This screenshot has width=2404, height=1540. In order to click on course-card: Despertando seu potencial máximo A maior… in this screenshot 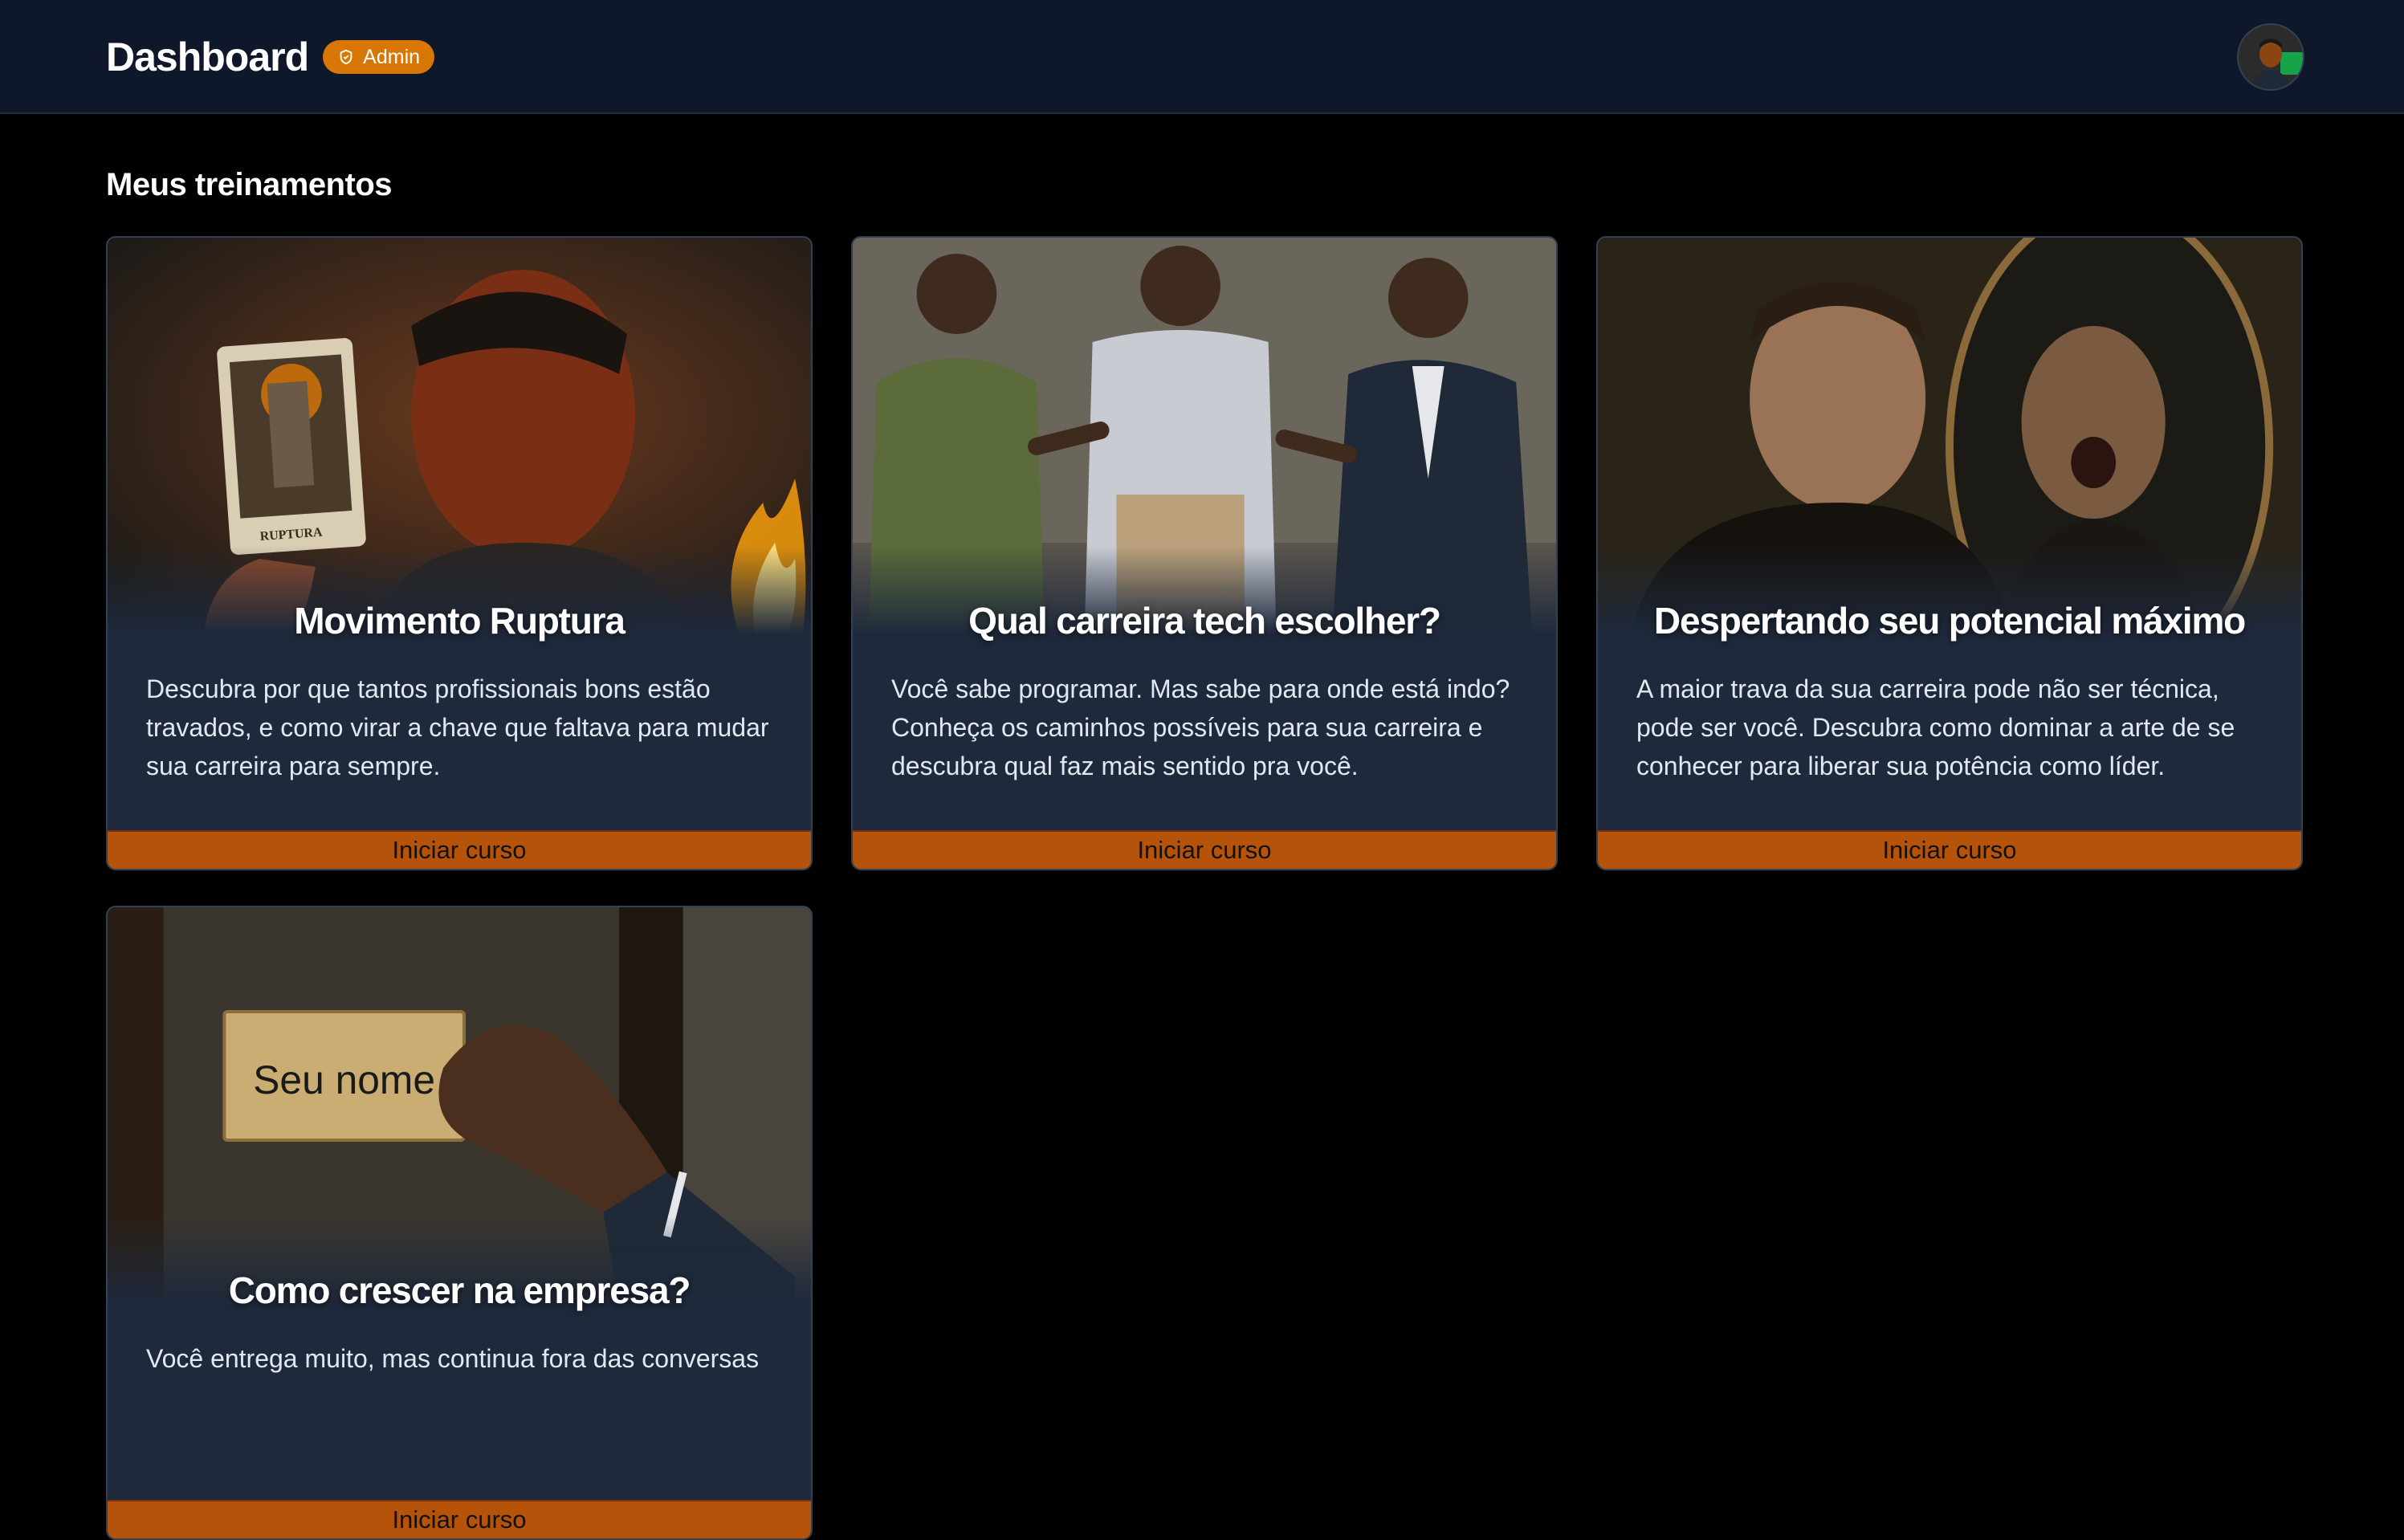, I will do `click(1950, 553)`.